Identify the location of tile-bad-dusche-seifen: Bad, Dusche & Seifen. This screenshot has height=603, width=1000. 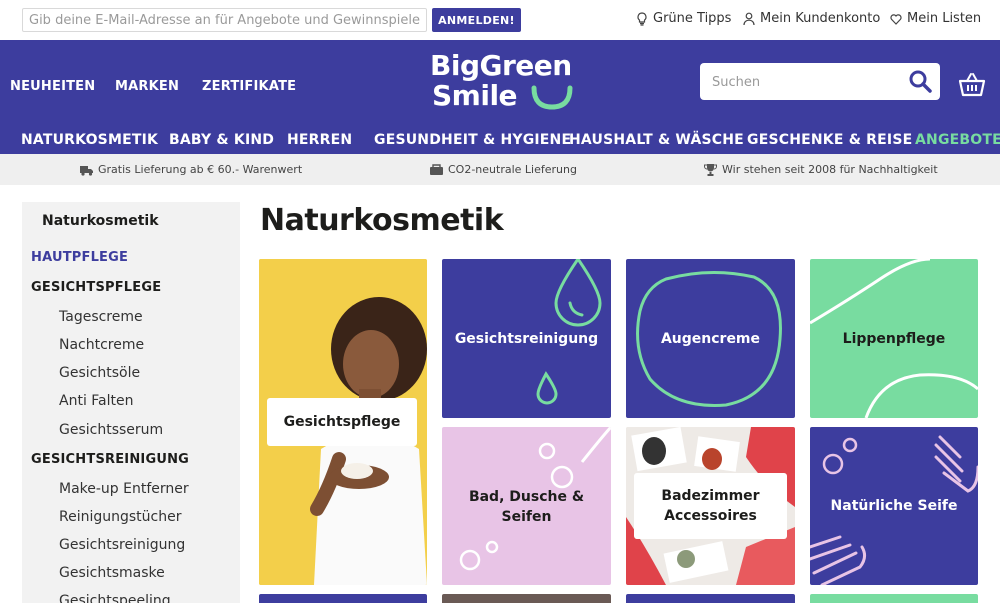
(526, 506).